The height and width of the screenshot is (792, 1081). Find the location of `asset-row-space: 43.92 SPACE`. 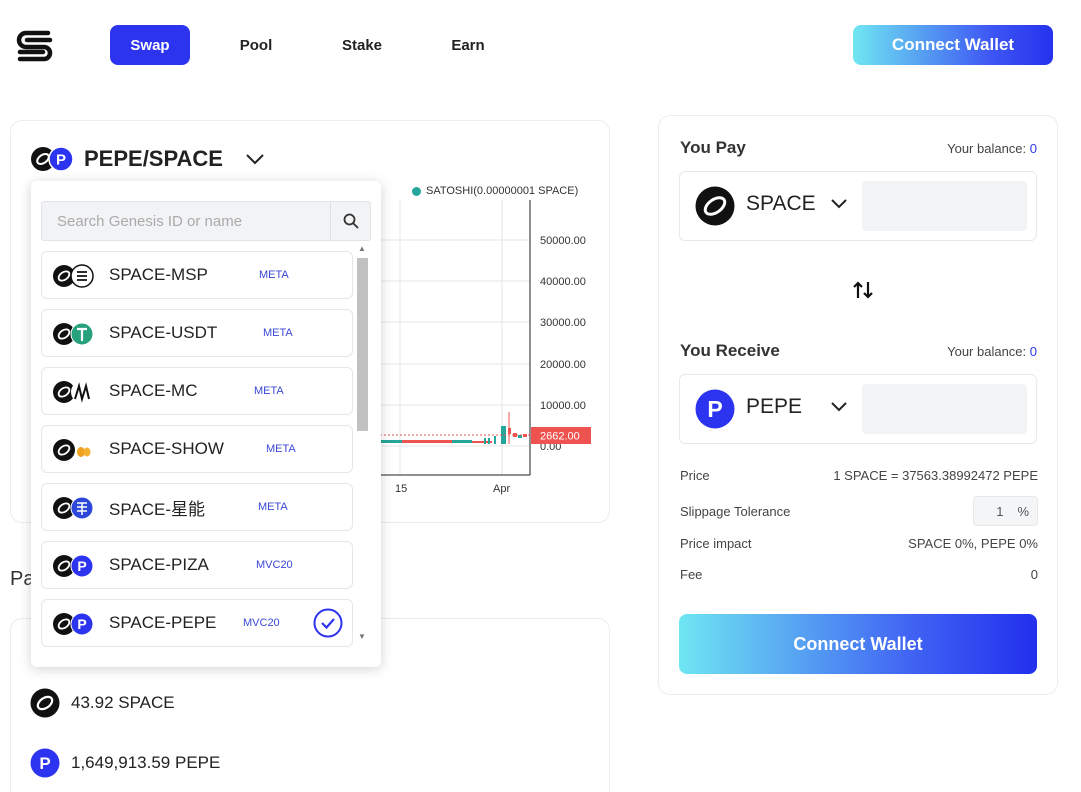

asset-row-space: 43.92 SPACE is located at coordinates (102, 703).